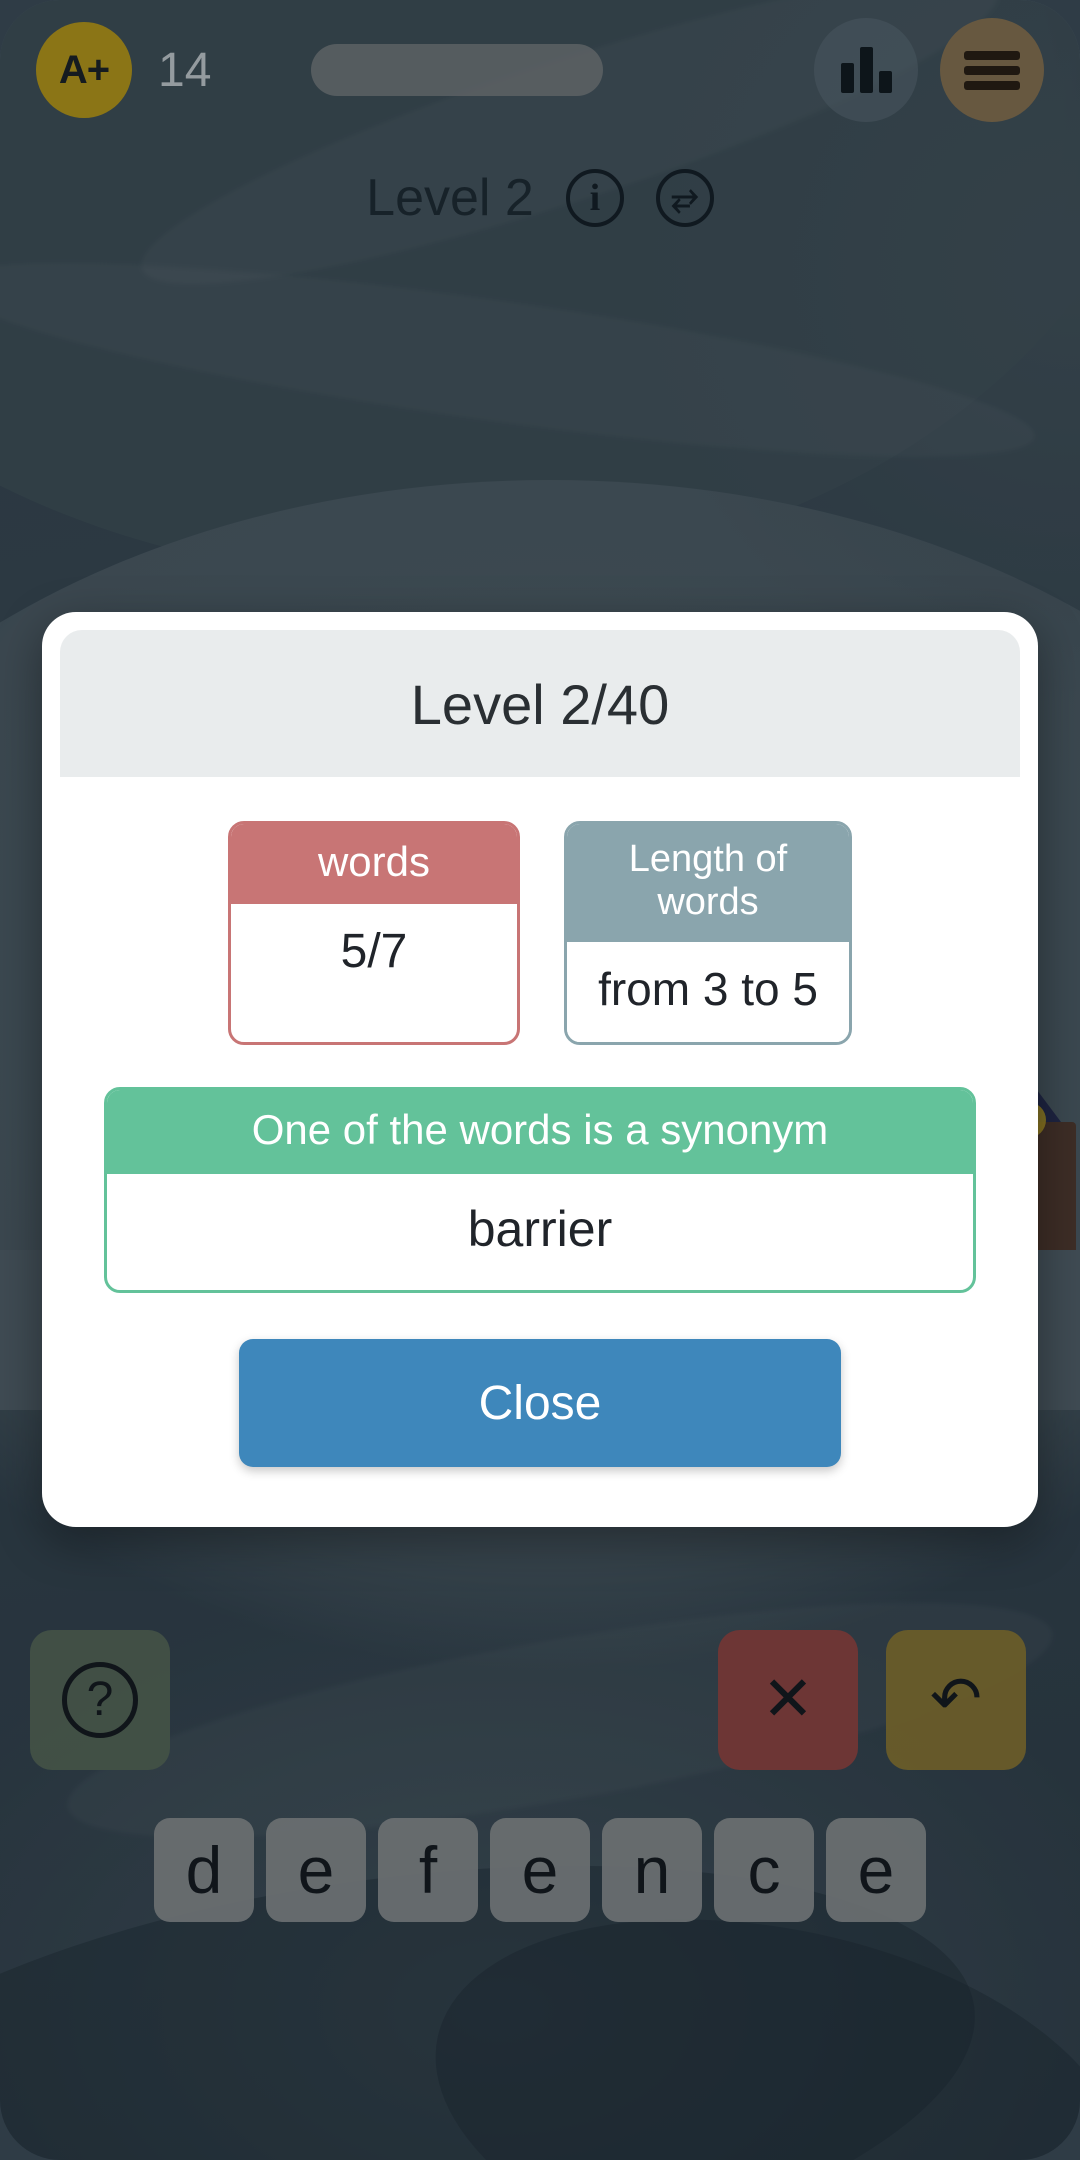 The height and width of the screenshot is (2160, 1080). I want to click on words-card-label: words, so click(374, 864).